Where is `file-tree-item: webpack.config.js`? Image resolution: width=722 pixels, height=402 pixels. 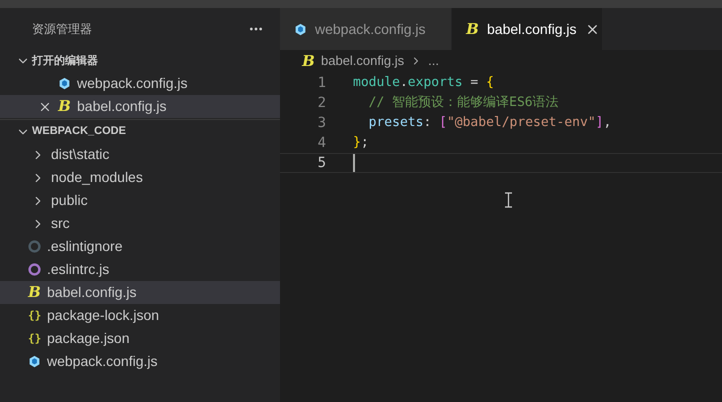
file-tree-item: webpack.config.js is located at coordinates (140, 361).